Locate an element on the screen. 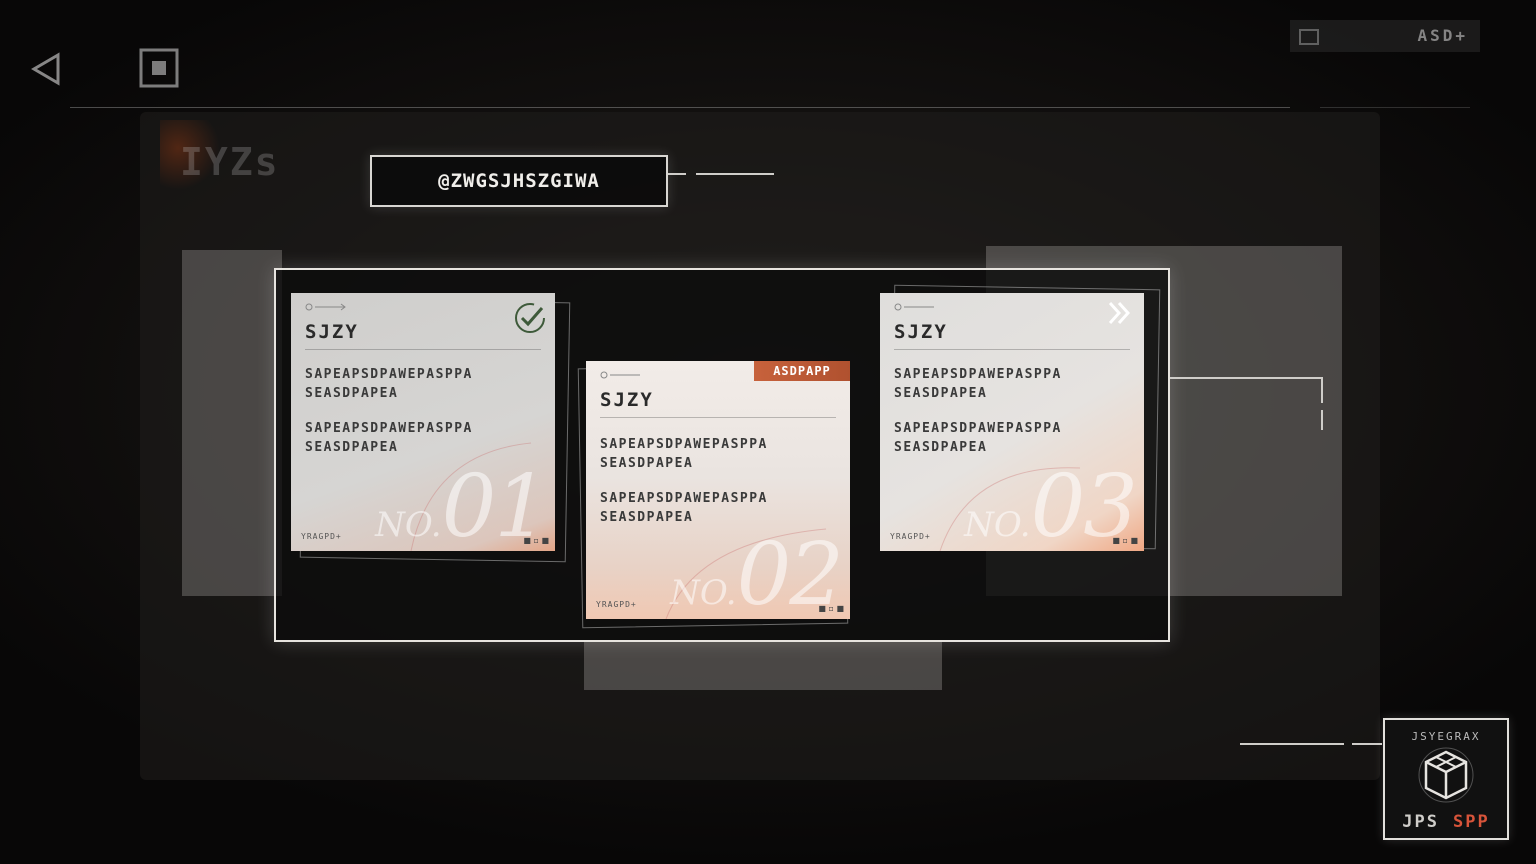  coin-stack-icon is located at coordinates (1309, 37).